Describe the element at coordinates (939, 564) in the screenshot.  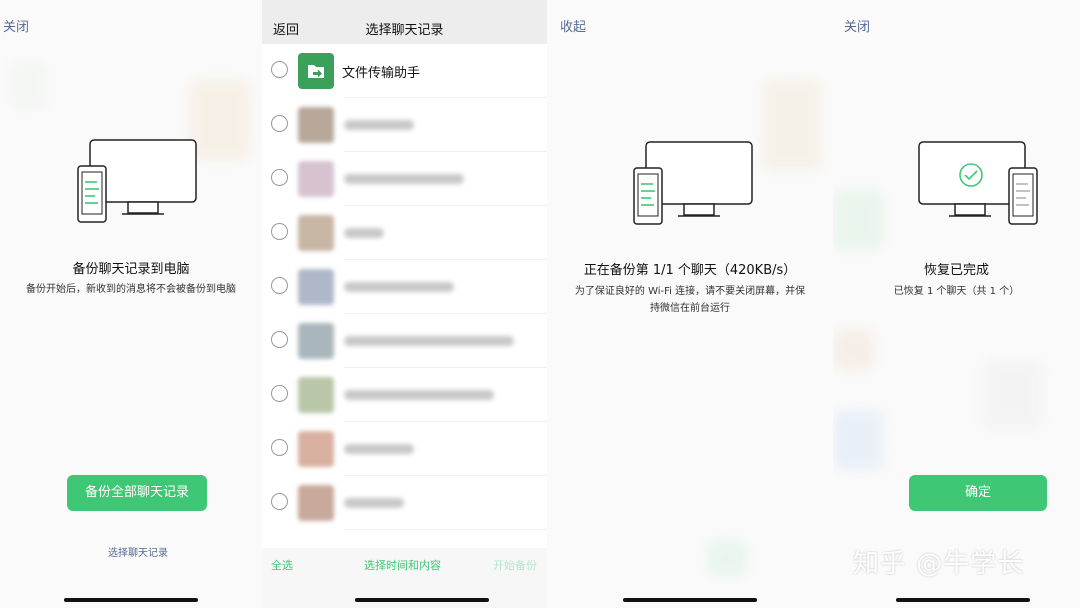
I see `watermark: 知乎 @牛学长` at that location.